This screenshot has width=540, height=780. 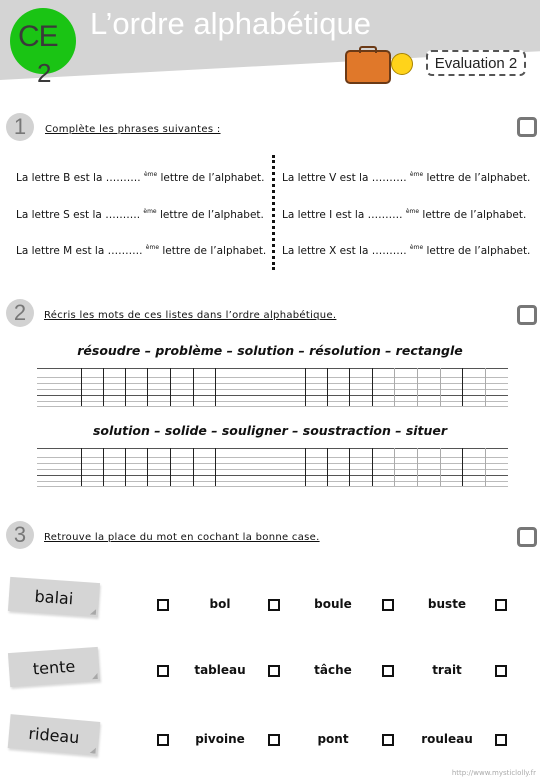 What do you see at coordinates (402, 64) in the screenshot?
I see `chick-icon` at bounding box center [402, 64].